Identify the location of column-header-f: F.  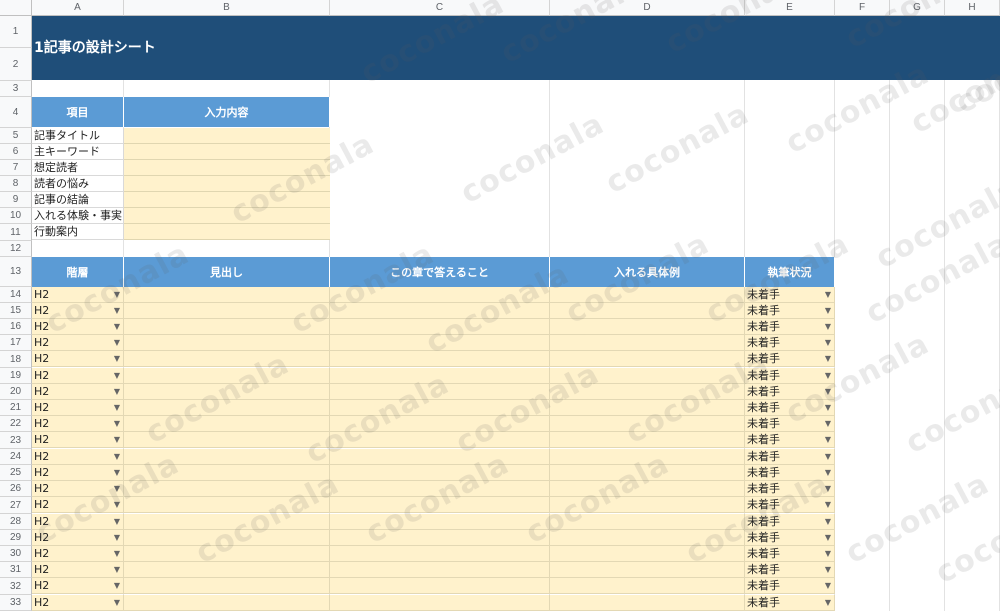
(862, 8).